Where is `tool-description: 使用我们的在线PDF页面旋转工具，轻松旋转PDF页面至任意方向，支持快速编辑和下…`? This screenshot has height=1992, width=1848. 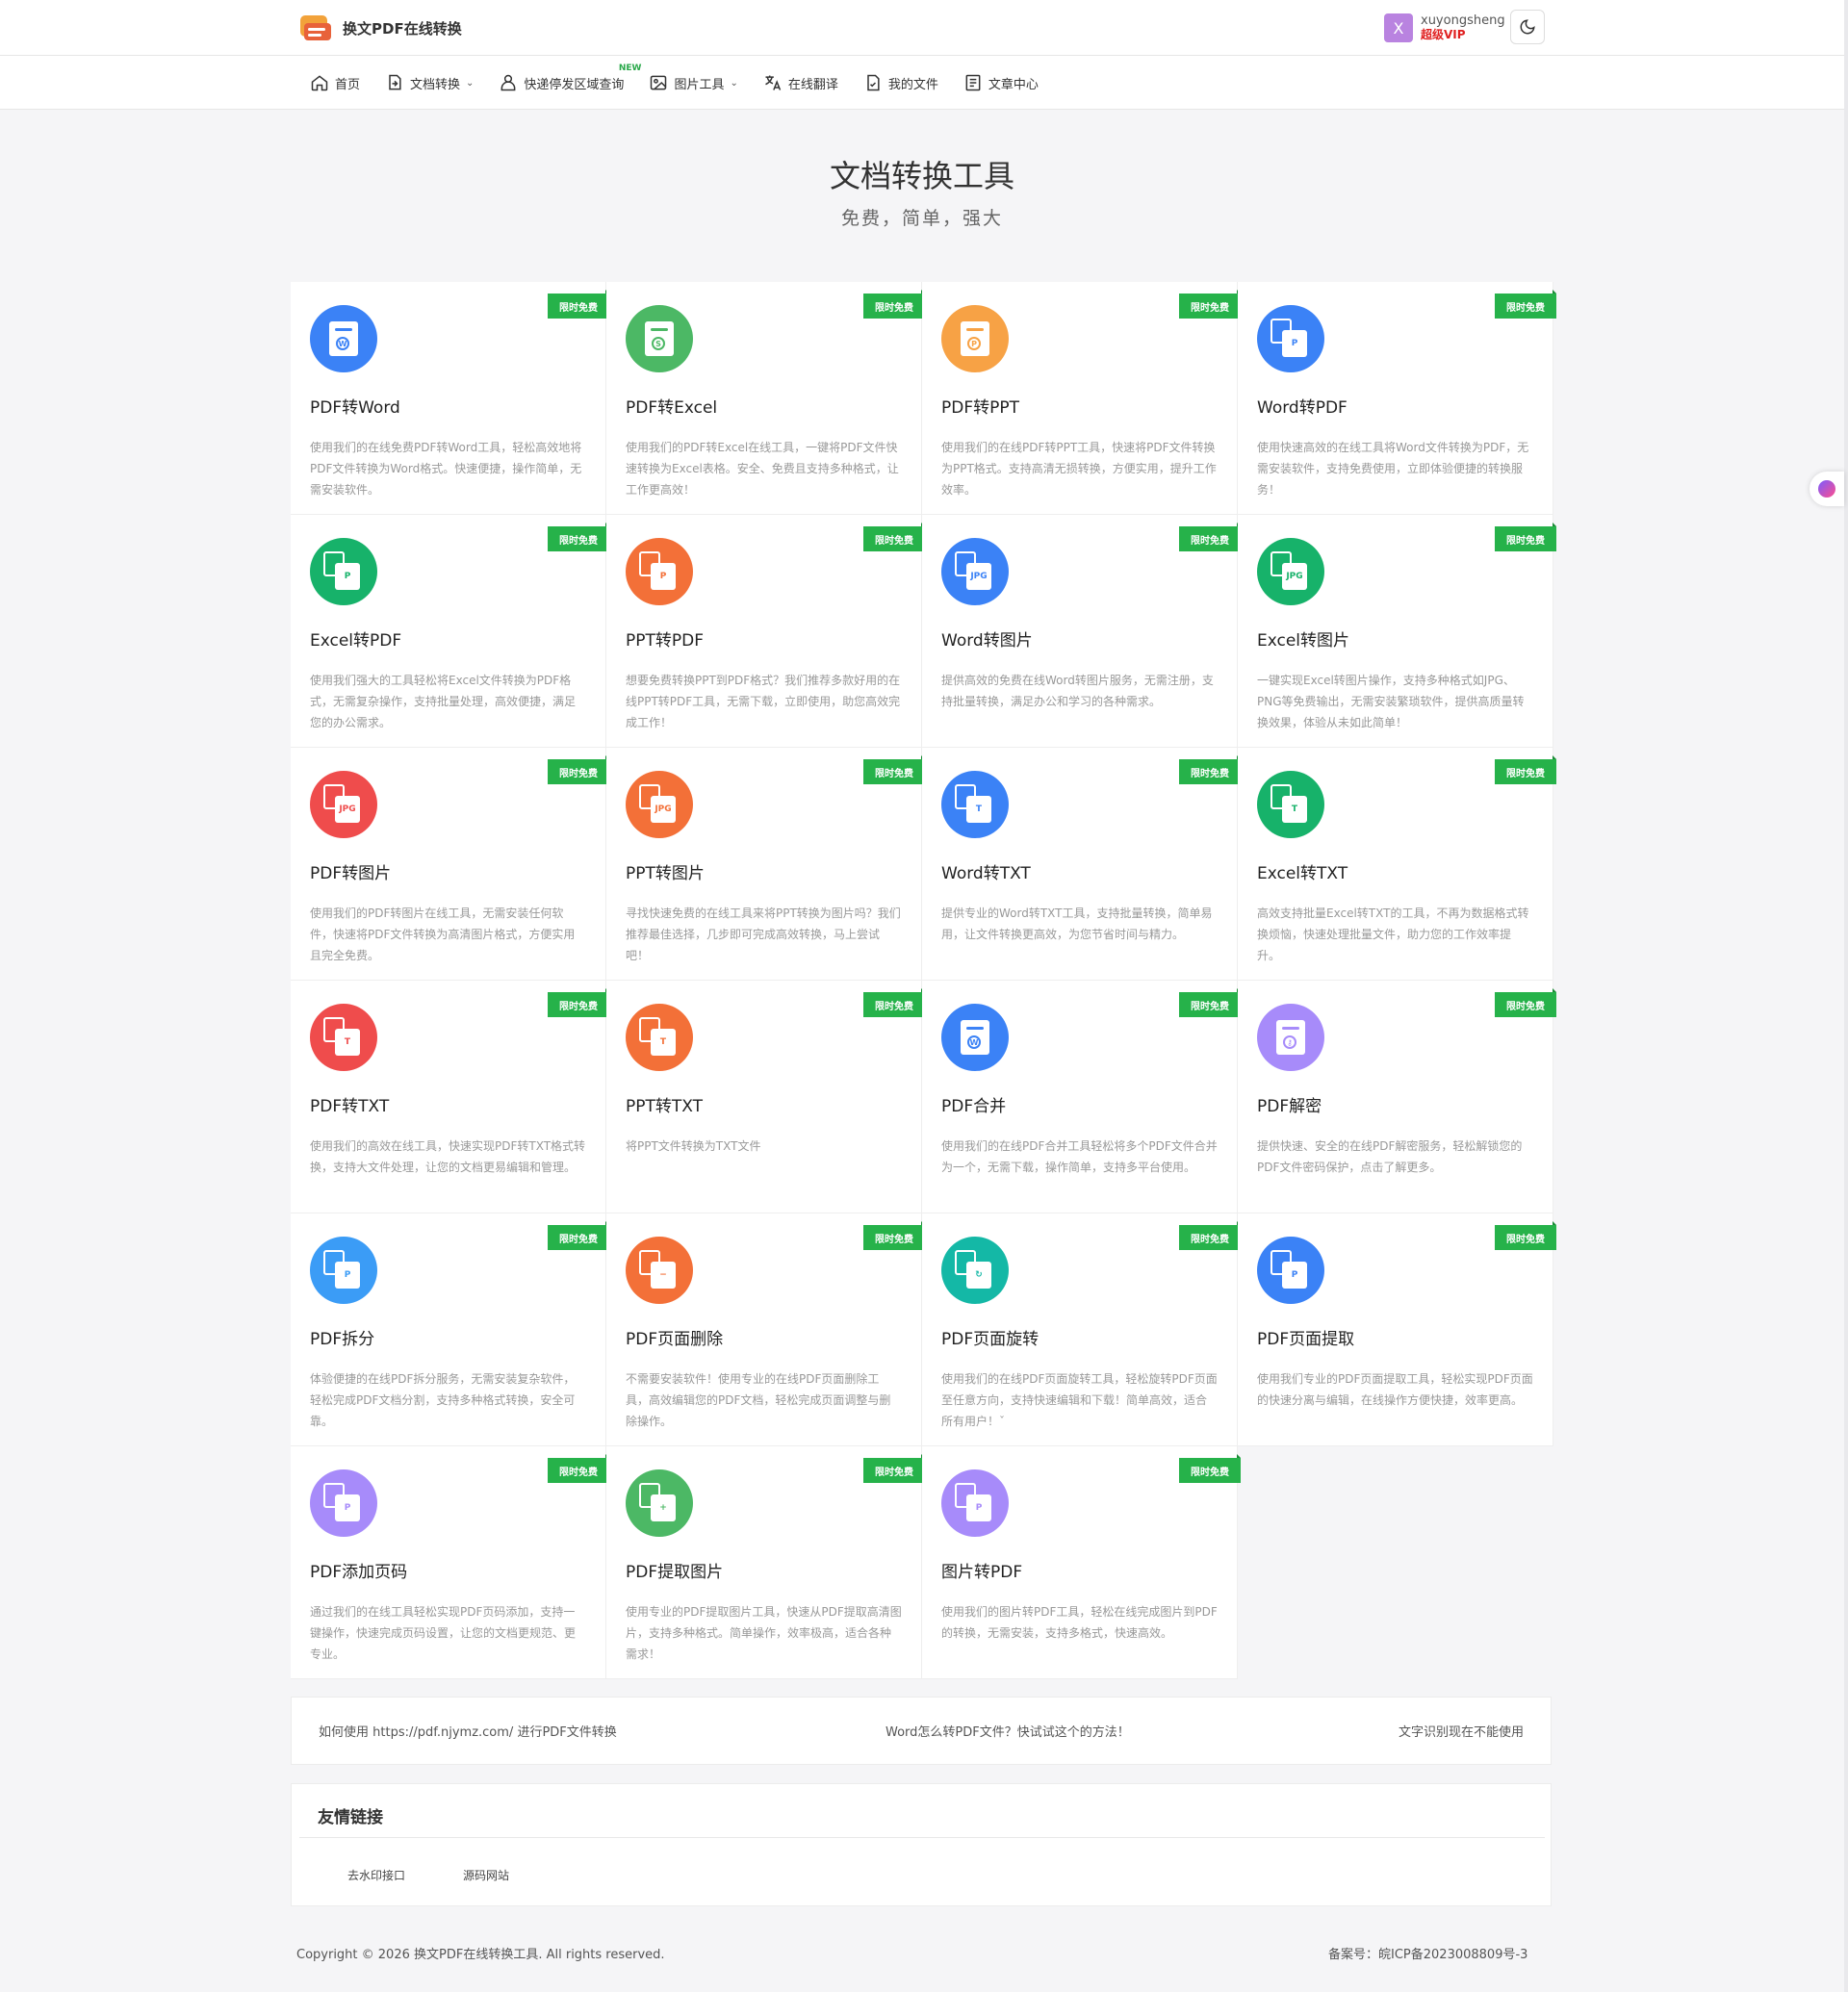
tool-description: 使用我们的在线PDF页面旋转工具，轻松旋转PDF页面至任意方向，支持快速编辑和下… is located at coordinates (1079, 1400).